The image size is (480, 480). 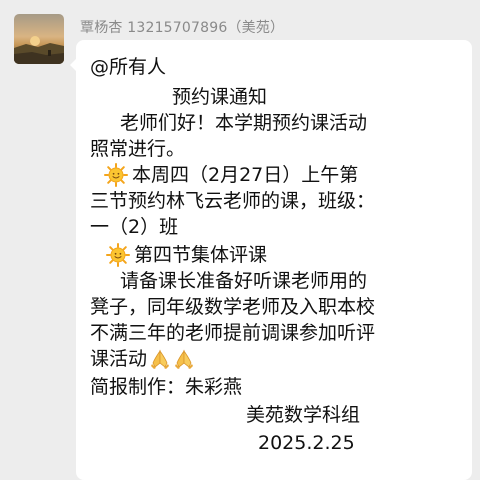 I want to click on item2-line-1: 请备课长准备好听课老师用的, so click(x=244, y=281).